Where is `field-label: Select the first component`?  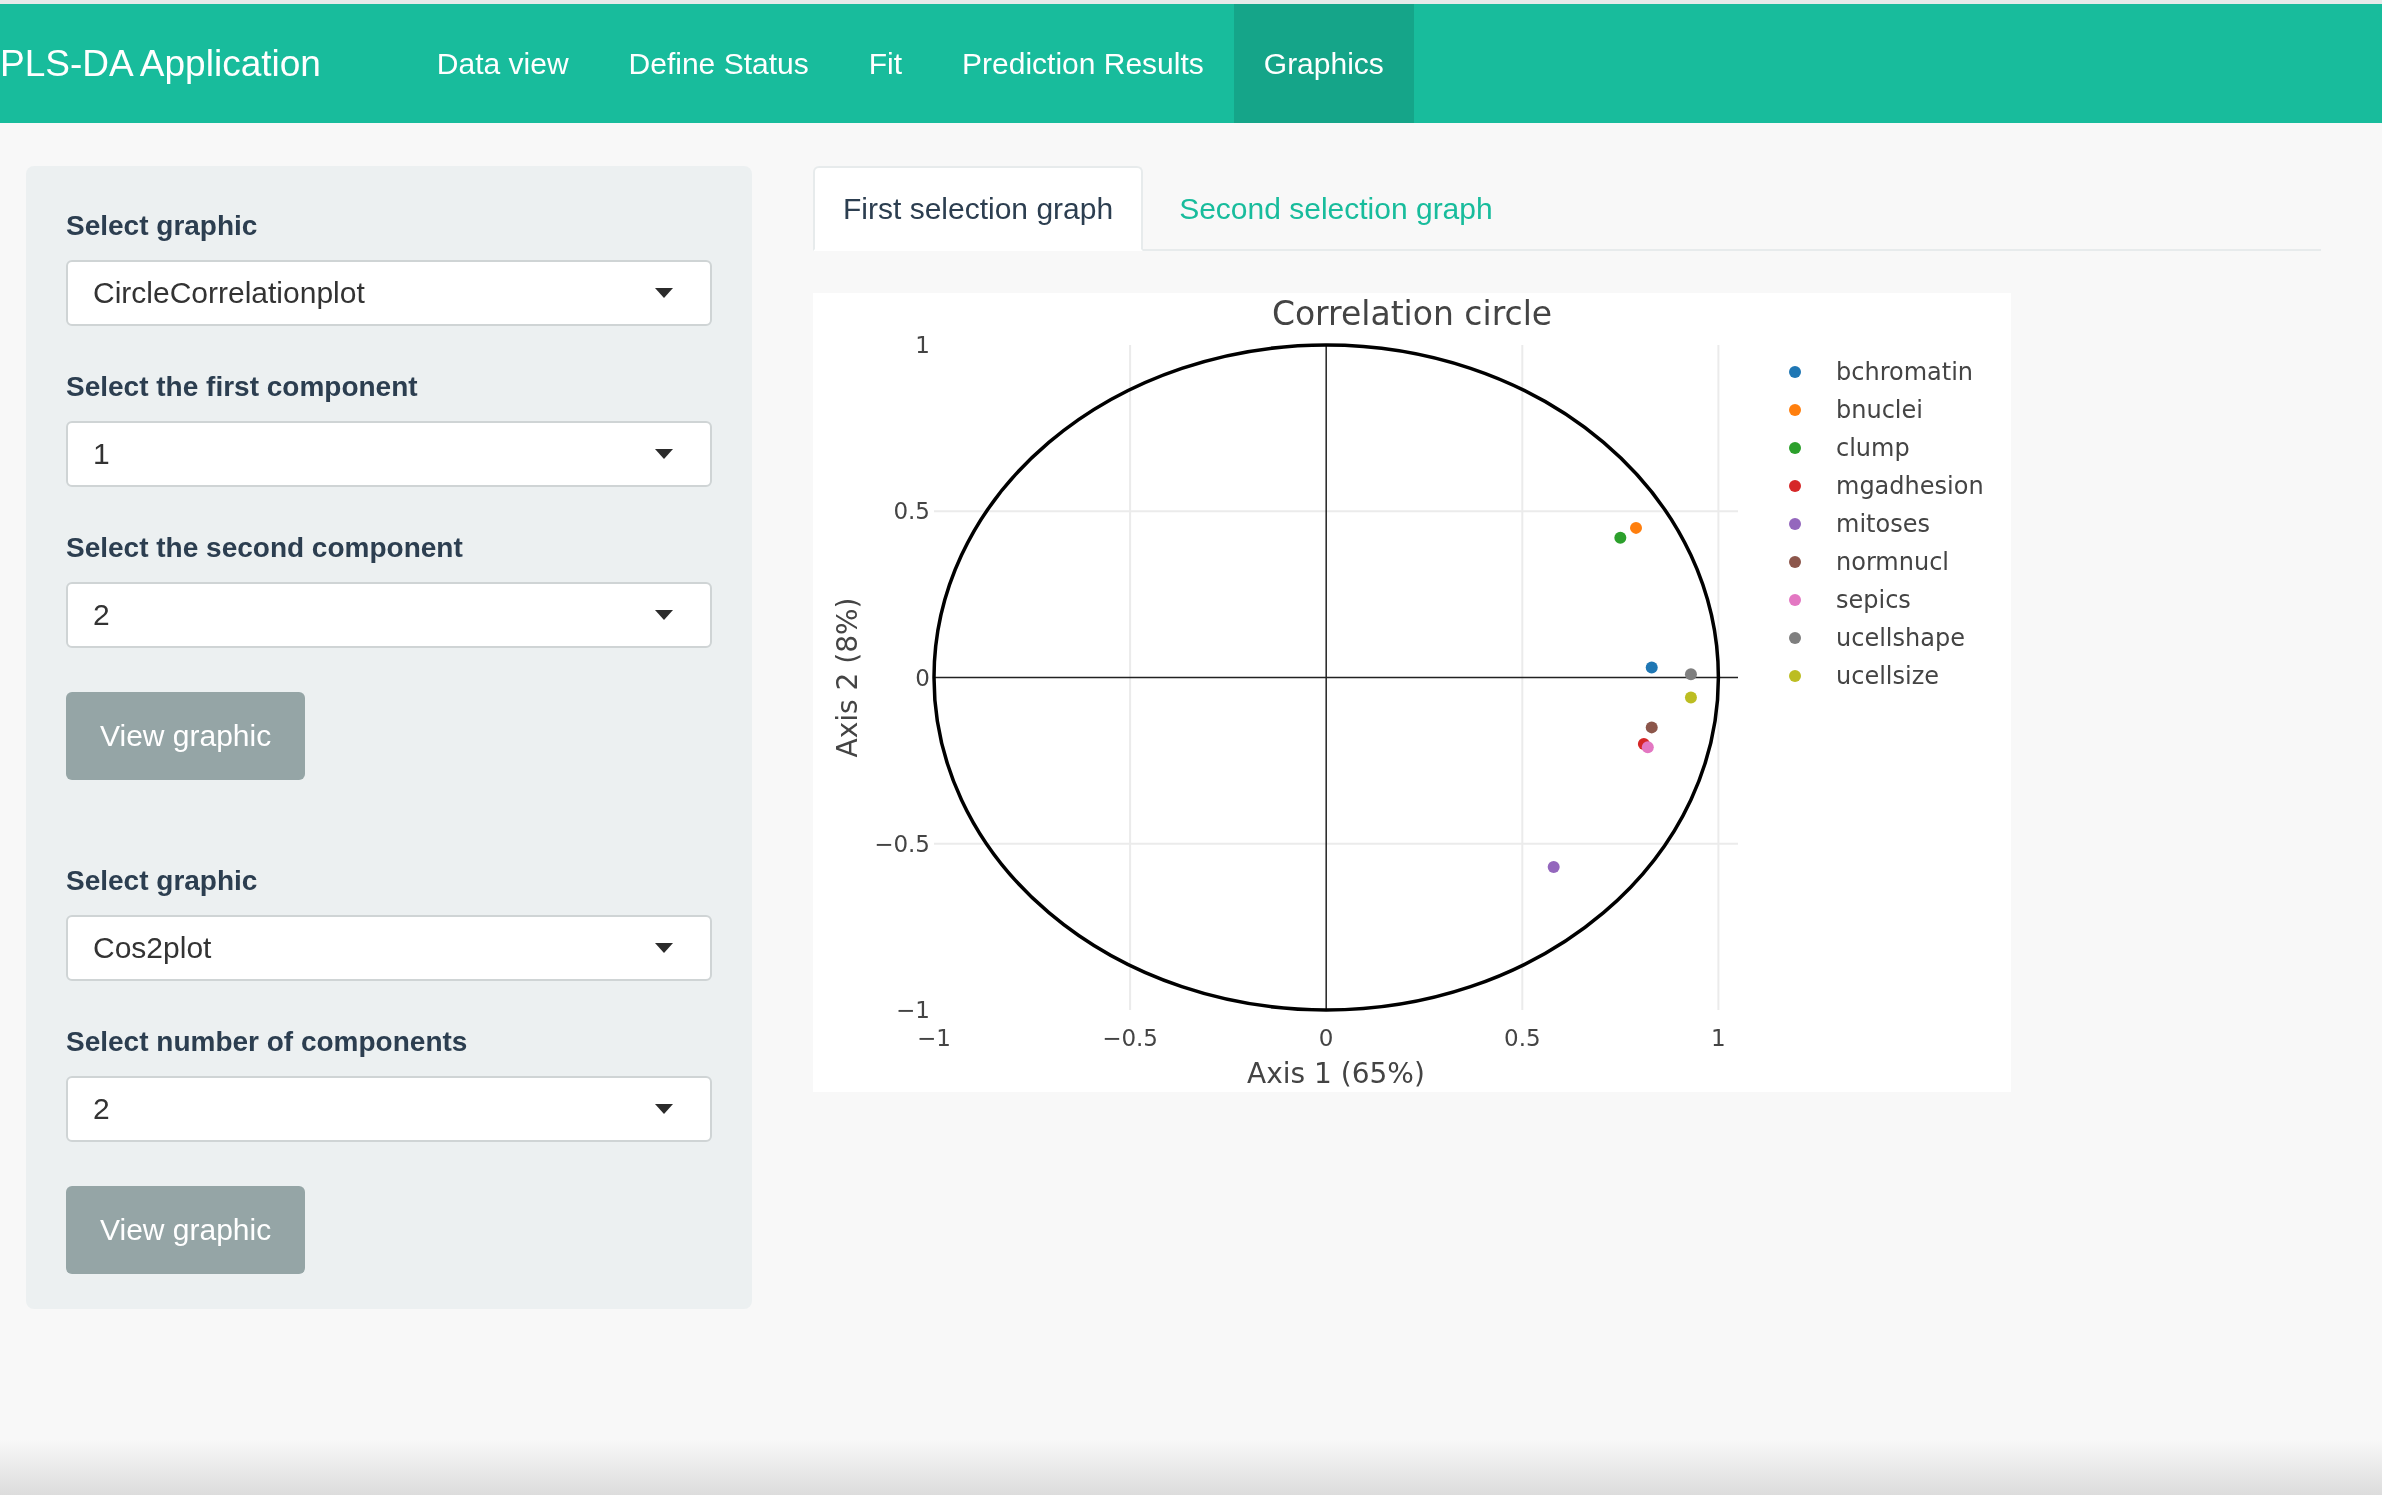
field-label: Select the first component is located at coordinates (242, 387).